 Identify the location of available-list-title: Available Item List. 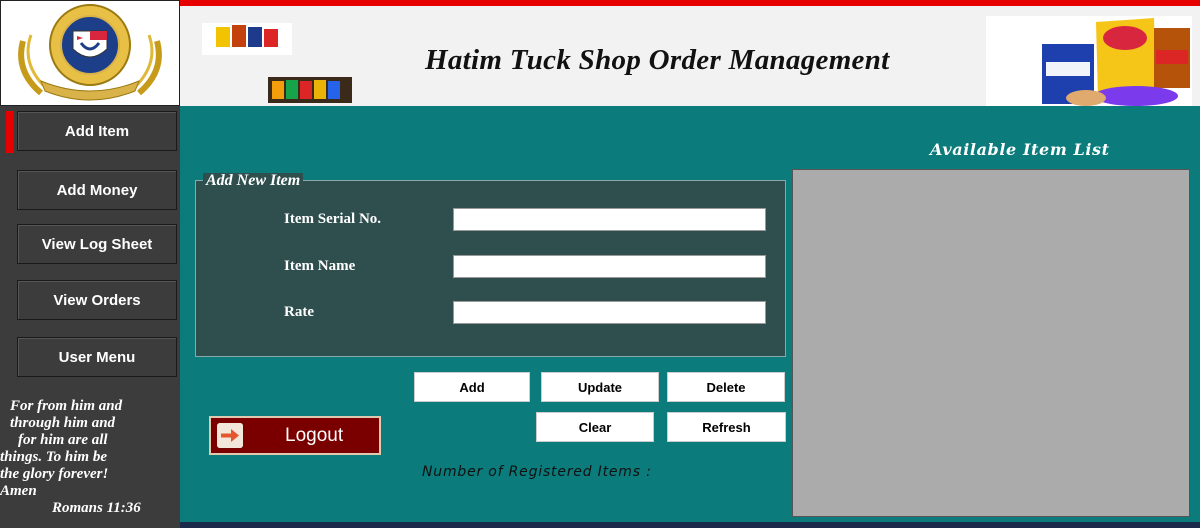
(1020, 149).